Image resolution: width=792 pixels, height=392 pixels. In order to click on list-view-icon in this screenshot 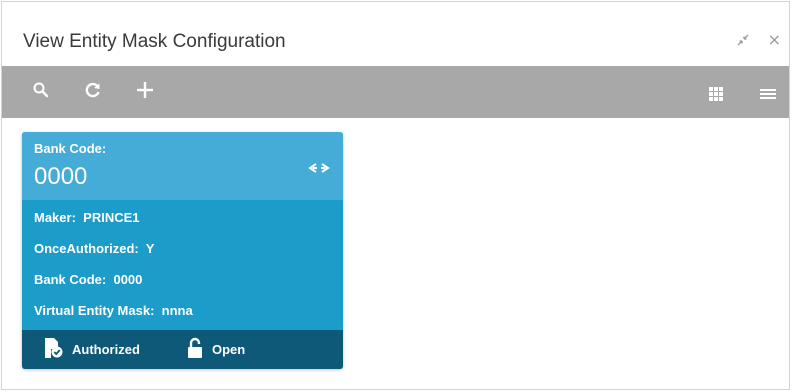, I will do `click(768, 94)`.